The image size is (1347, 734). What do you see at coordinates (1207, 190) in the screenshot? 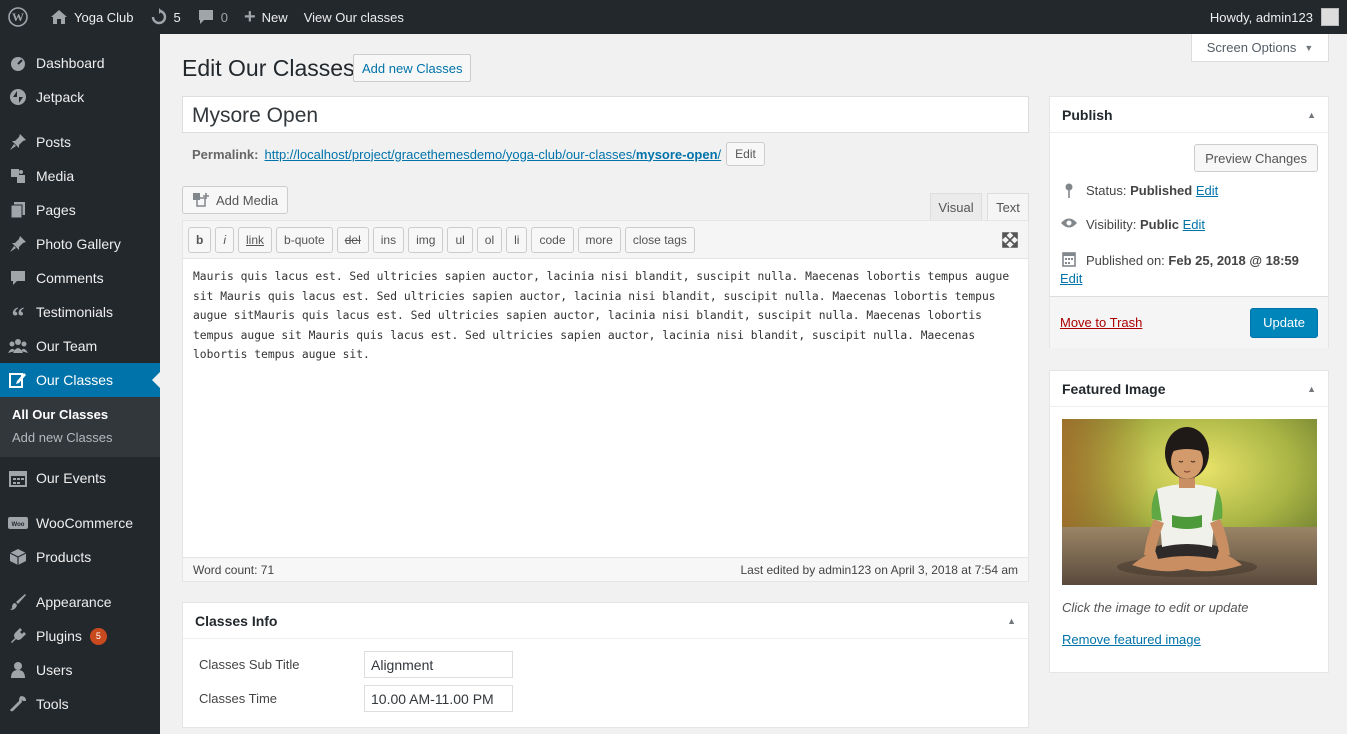
I see `status-edit-link: Edit` at bounding box center [1207, 190].